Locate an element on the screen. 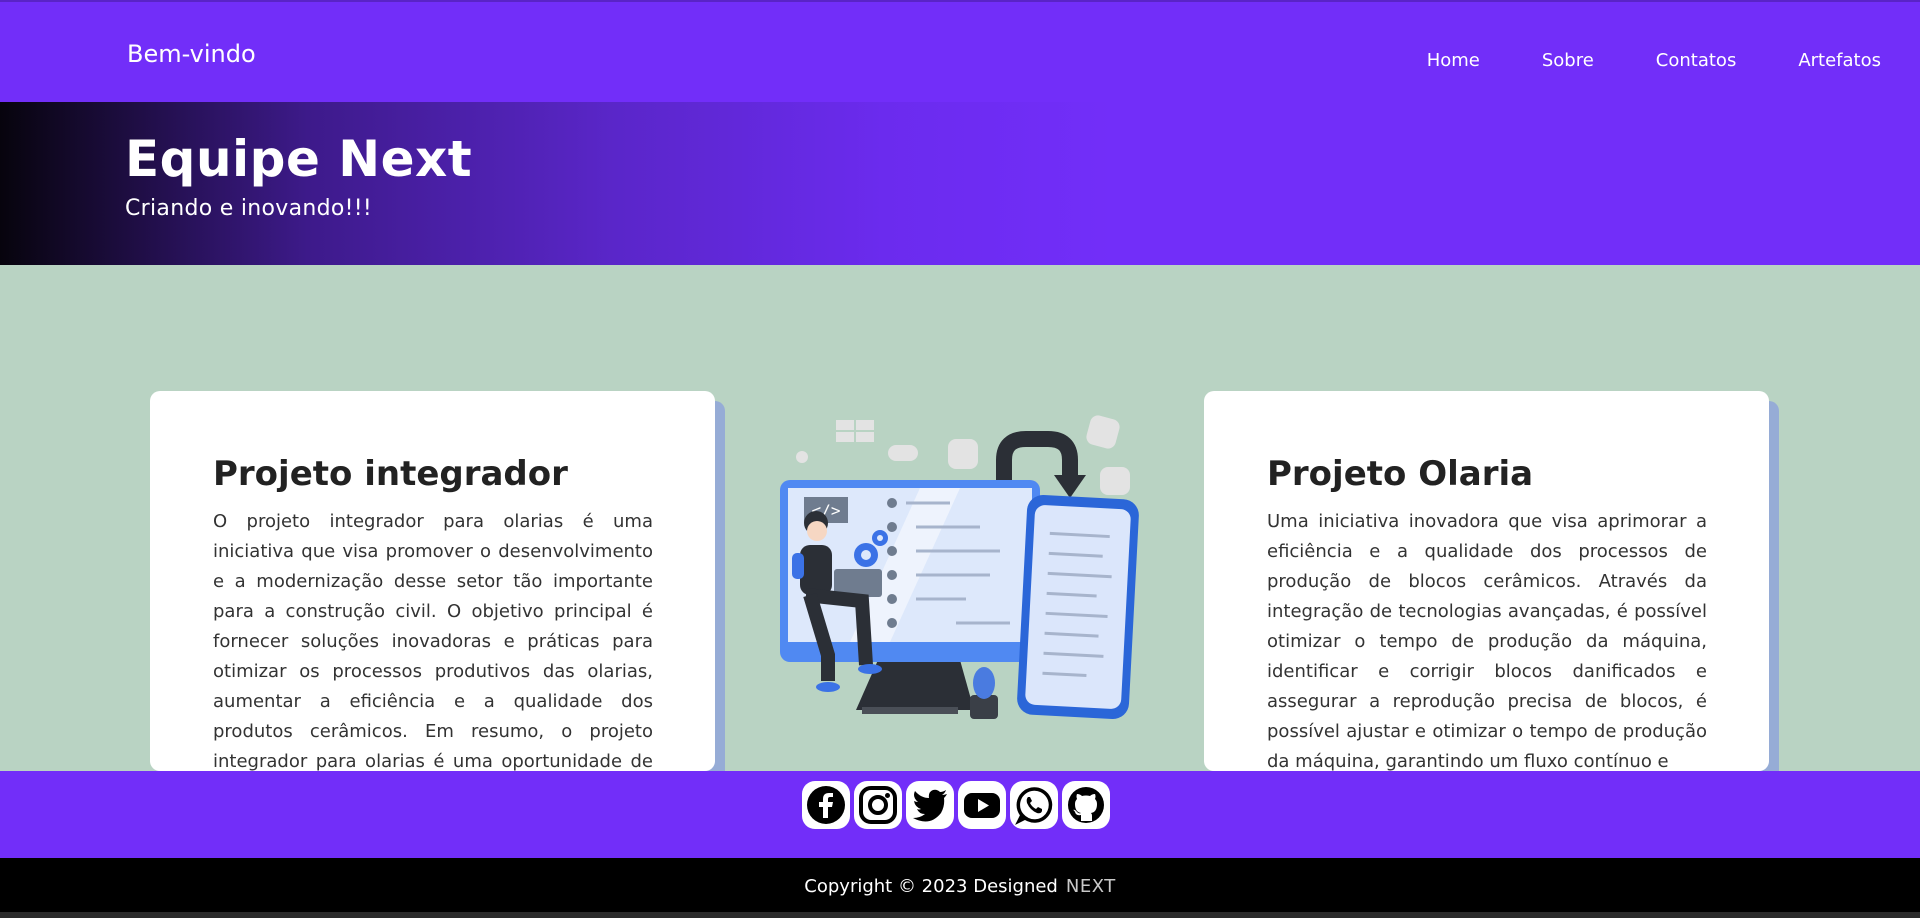 Image resolution: width=1920 pixels, height=918 pixels. hero-title: Equipe Next is located at coordinates (299, 159).